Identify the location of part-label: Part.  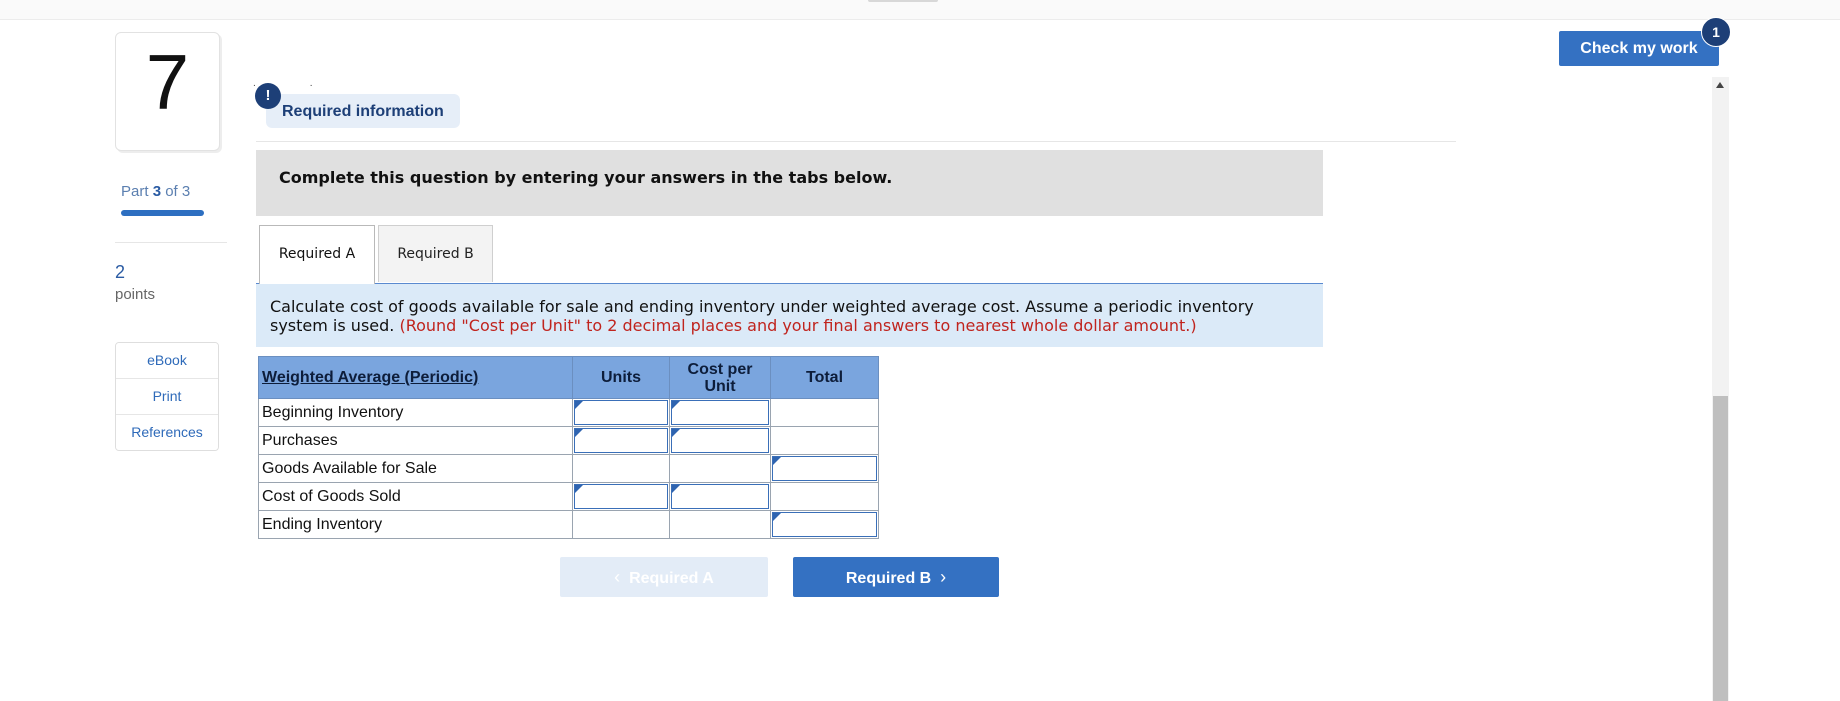
(135, 191).